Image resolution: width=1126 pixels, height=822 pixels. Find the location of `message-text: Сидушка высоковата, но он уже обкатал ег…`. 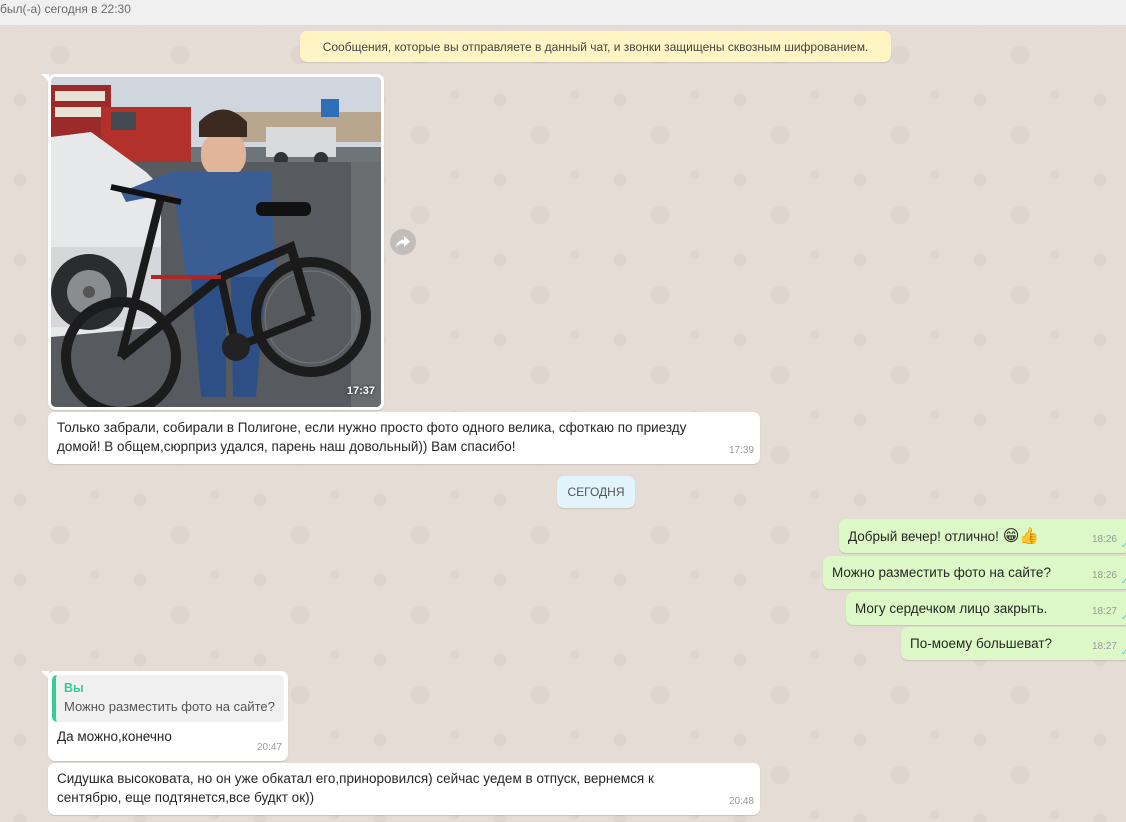

message-text: Сидушка высоковата, но он уже обкатал ег… is located at coordinates (355, 788).